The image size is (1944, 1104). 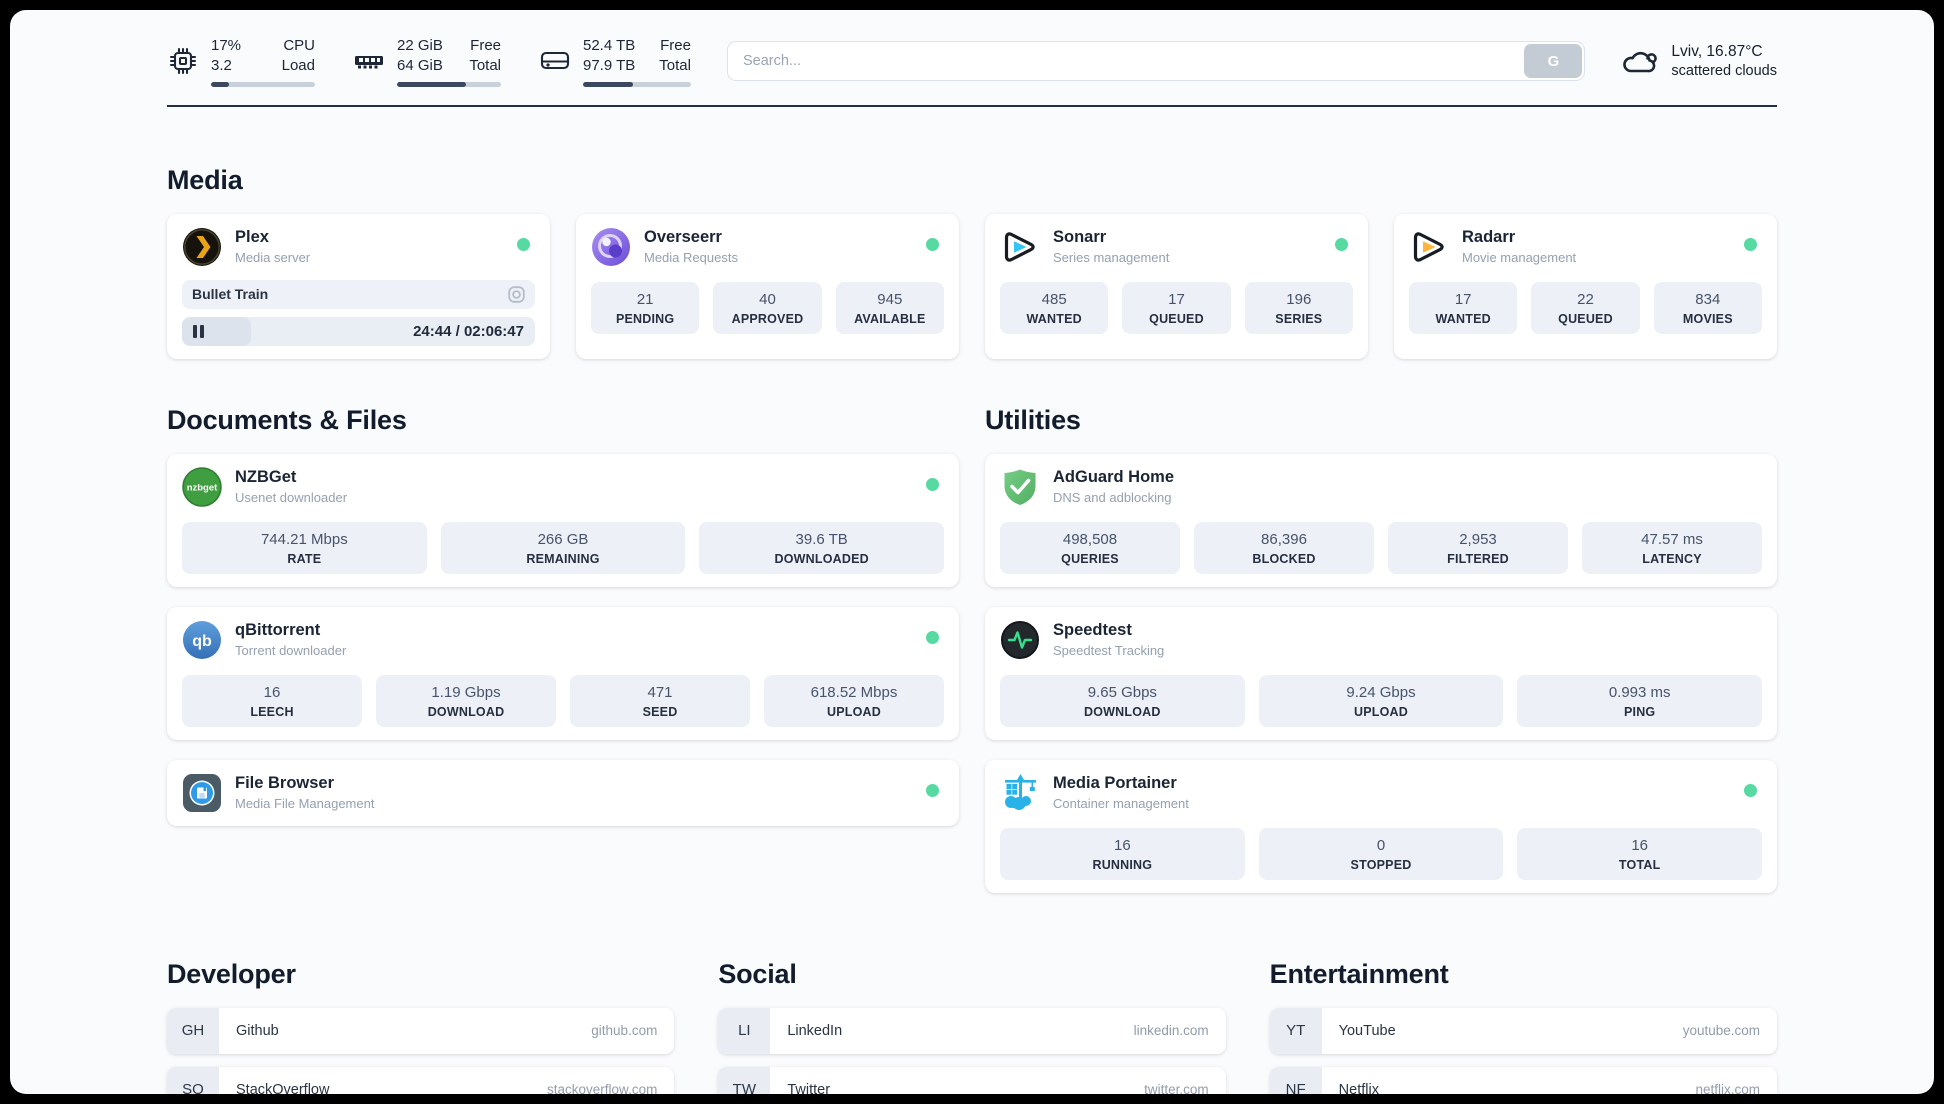 What do you see at coordinates (273, 257) in the screenshot?
I see `app-subtitle: Media server` at bounding box center [273, 257].